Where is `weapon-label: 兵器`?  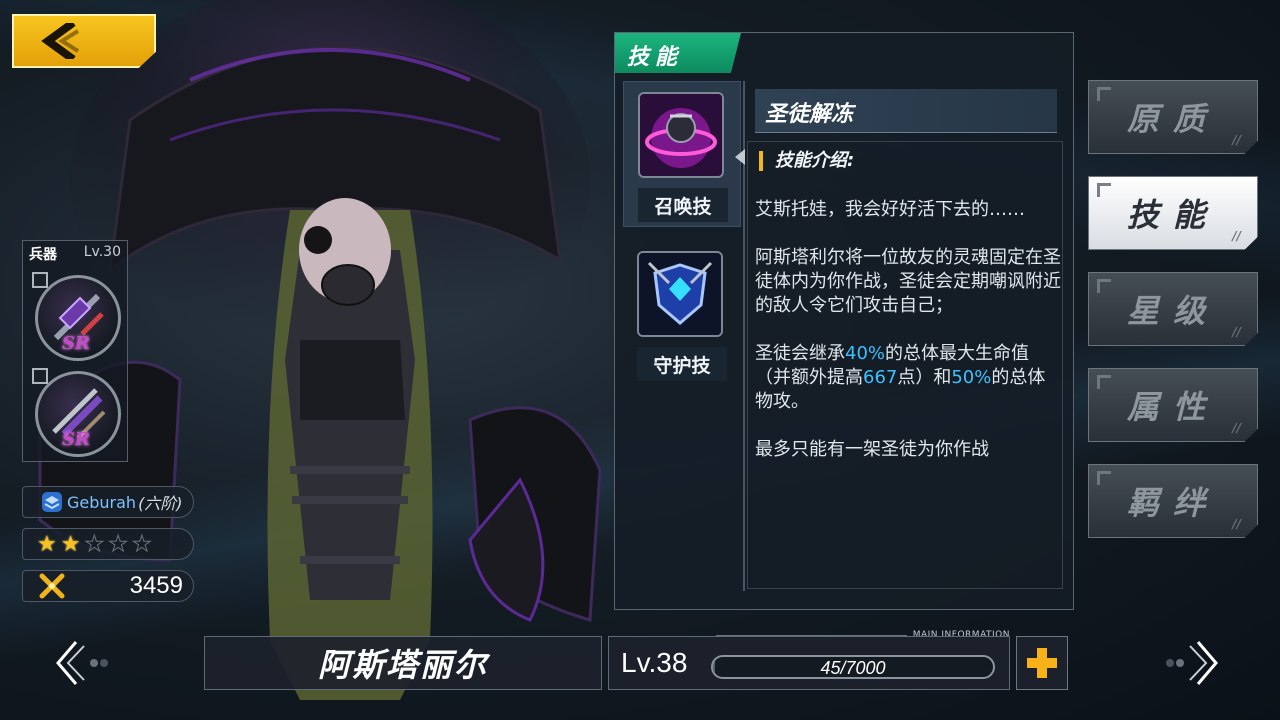 weapon-label: 兵器 is located at coordinates (43, 255).